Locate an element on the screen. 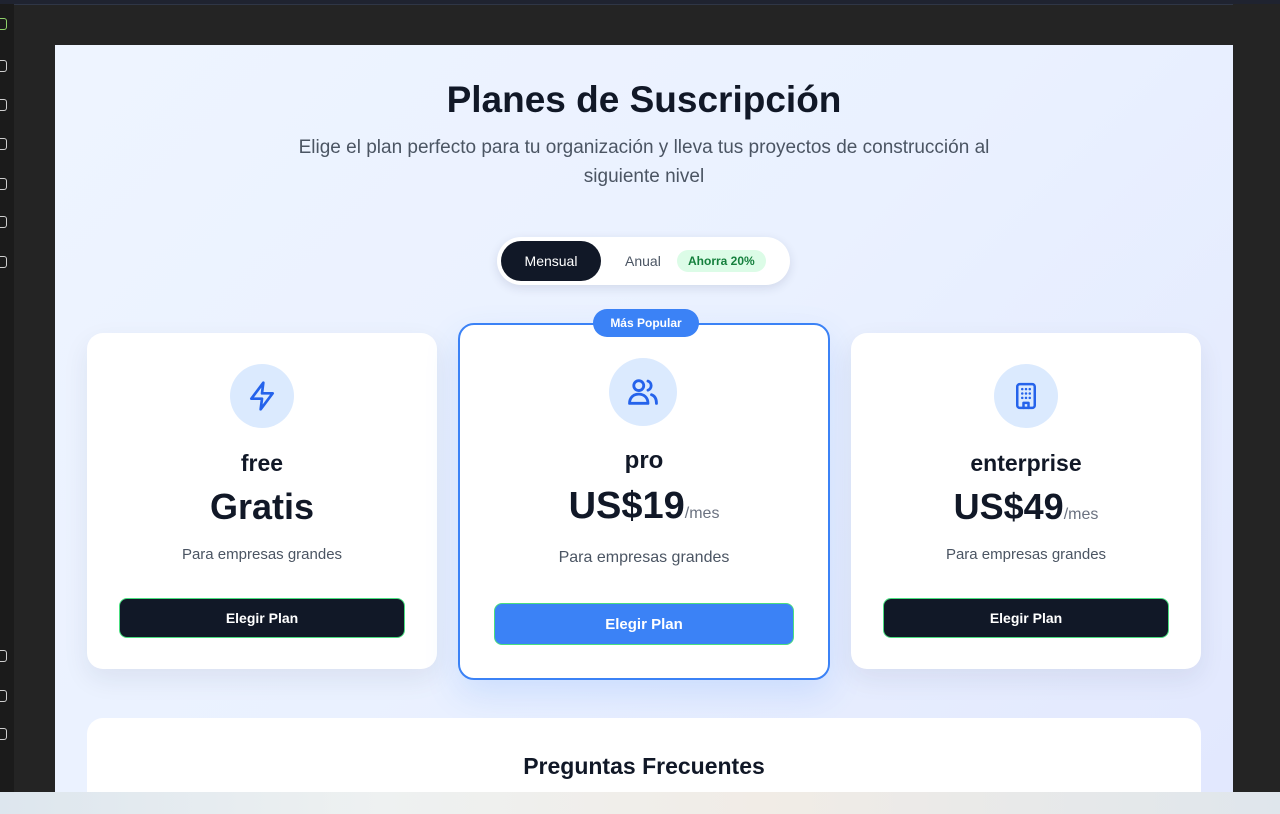  os-taskbar is located at coordinates (640, 803).